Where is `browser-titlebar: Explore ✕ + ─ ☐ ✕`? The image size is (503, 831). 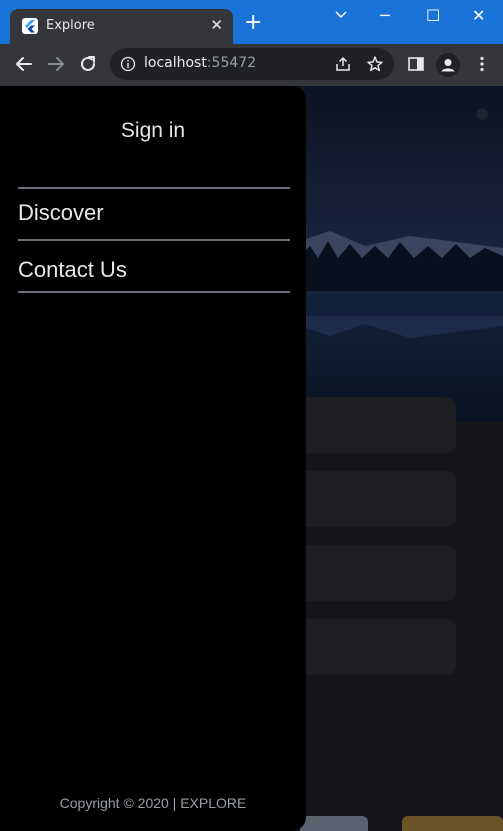
browser-titlebar: Explore ✕ + ─ ☐ ✕ is located at coordinates (251, 22).